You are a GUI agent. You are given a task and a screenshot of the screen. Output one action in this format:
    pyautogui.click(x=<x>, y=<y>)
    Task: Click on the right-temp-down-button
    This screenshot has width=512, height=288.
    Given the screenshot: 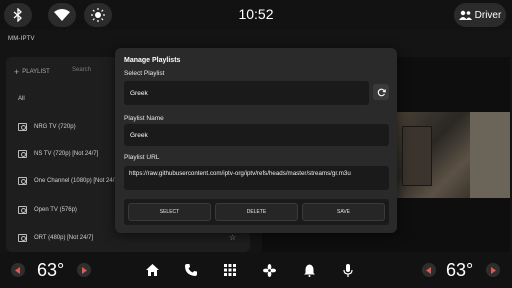 What is the action you would take?
    pyautogui.click(x=429, y=270)
    